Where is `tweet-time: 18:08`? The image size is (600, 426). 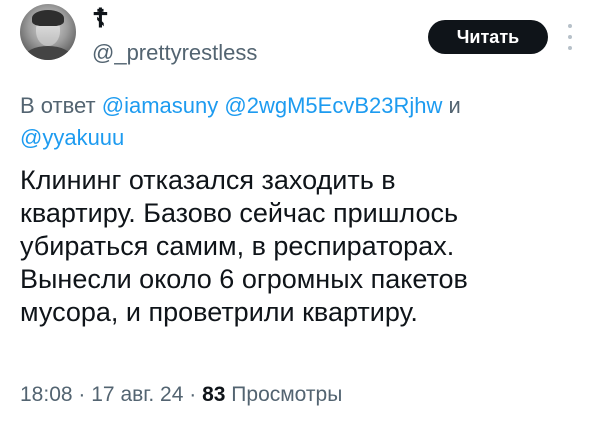 tweet-time: 18:08 is located at coordinates (46, 394).